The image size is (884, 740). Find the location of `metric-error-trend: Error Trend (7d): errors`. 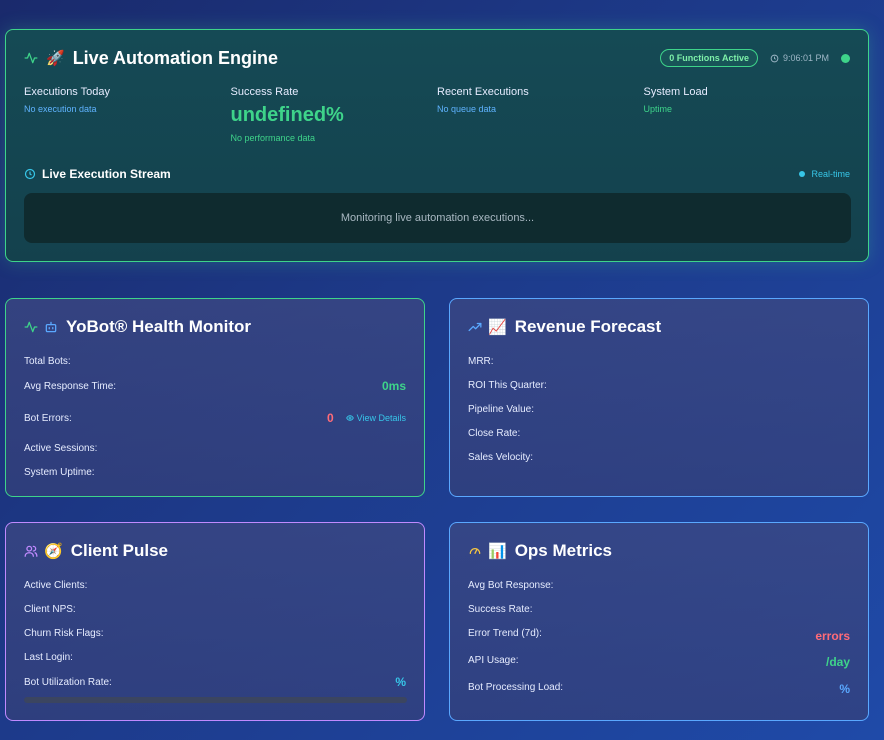

metric-error-trend: Error Trend (7d): errors is located at coordinates (659, 634).